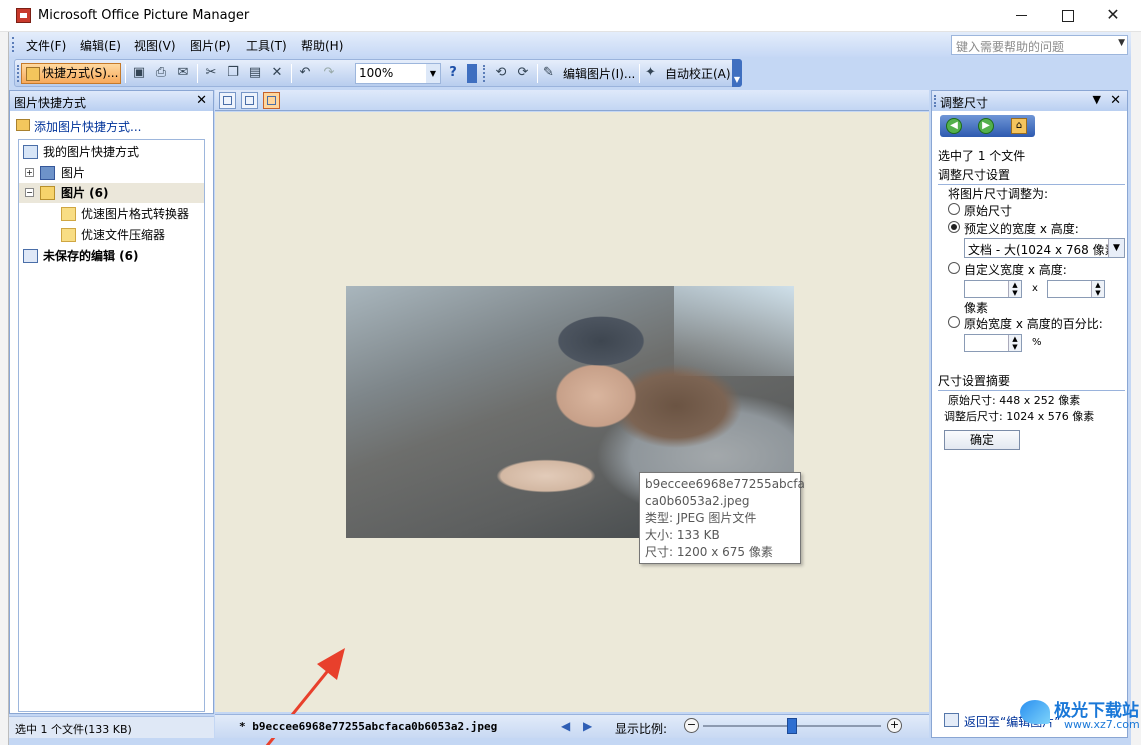 The image size is (1141, 745). What do you see at coordinates (46, 45) in the screenshot?
I see `menu-file: 文件(F)` at bounding box center [46, 45].